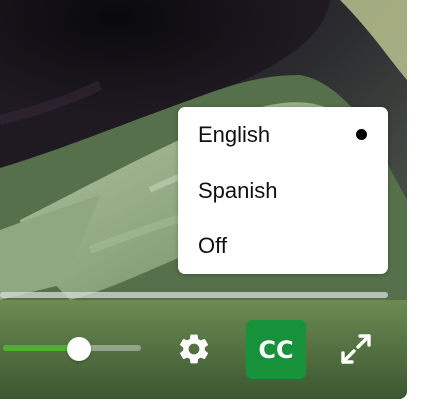  I want to click on menu-item-label: English, so click(234, 134).